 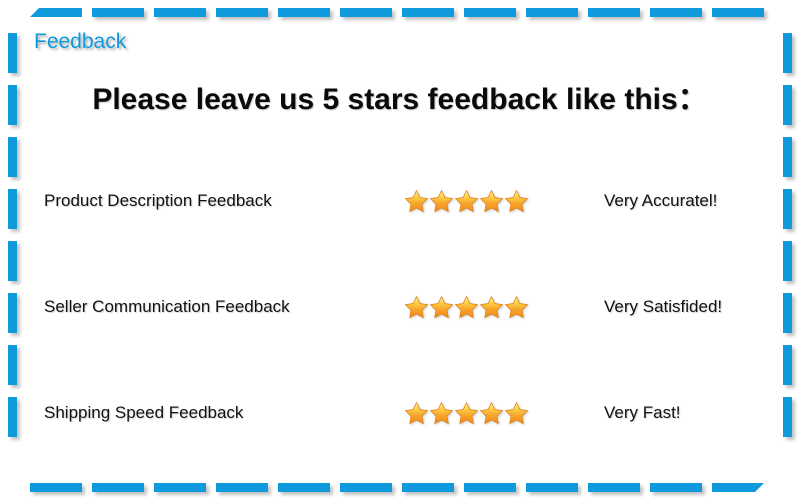 What do you see at coordinates (144, 412) in the screenshot?
I see `feedback-row-label: Shipping Speed Feedback` at bounding box center [144, 412].